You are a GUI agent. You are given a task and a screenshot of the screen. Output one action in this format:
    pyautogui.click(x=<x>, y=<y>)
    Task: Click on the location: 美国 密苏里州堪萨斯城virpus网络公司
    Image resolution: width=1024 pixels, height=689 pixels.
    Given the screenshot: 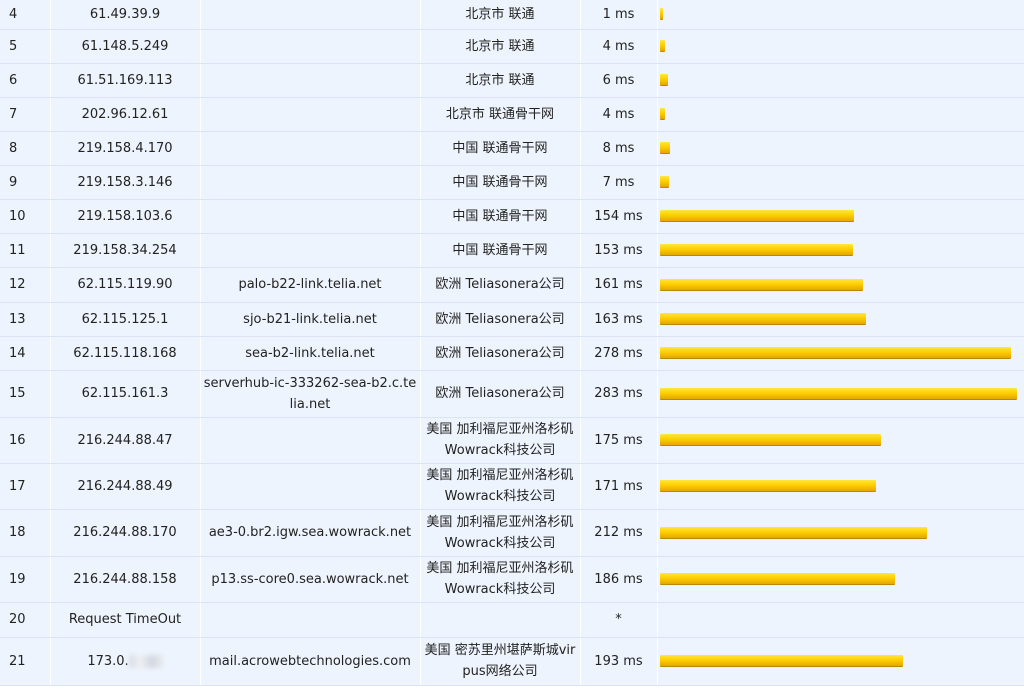 What is the action you would take?
    pyautogui.click(x=500, y=661)
    